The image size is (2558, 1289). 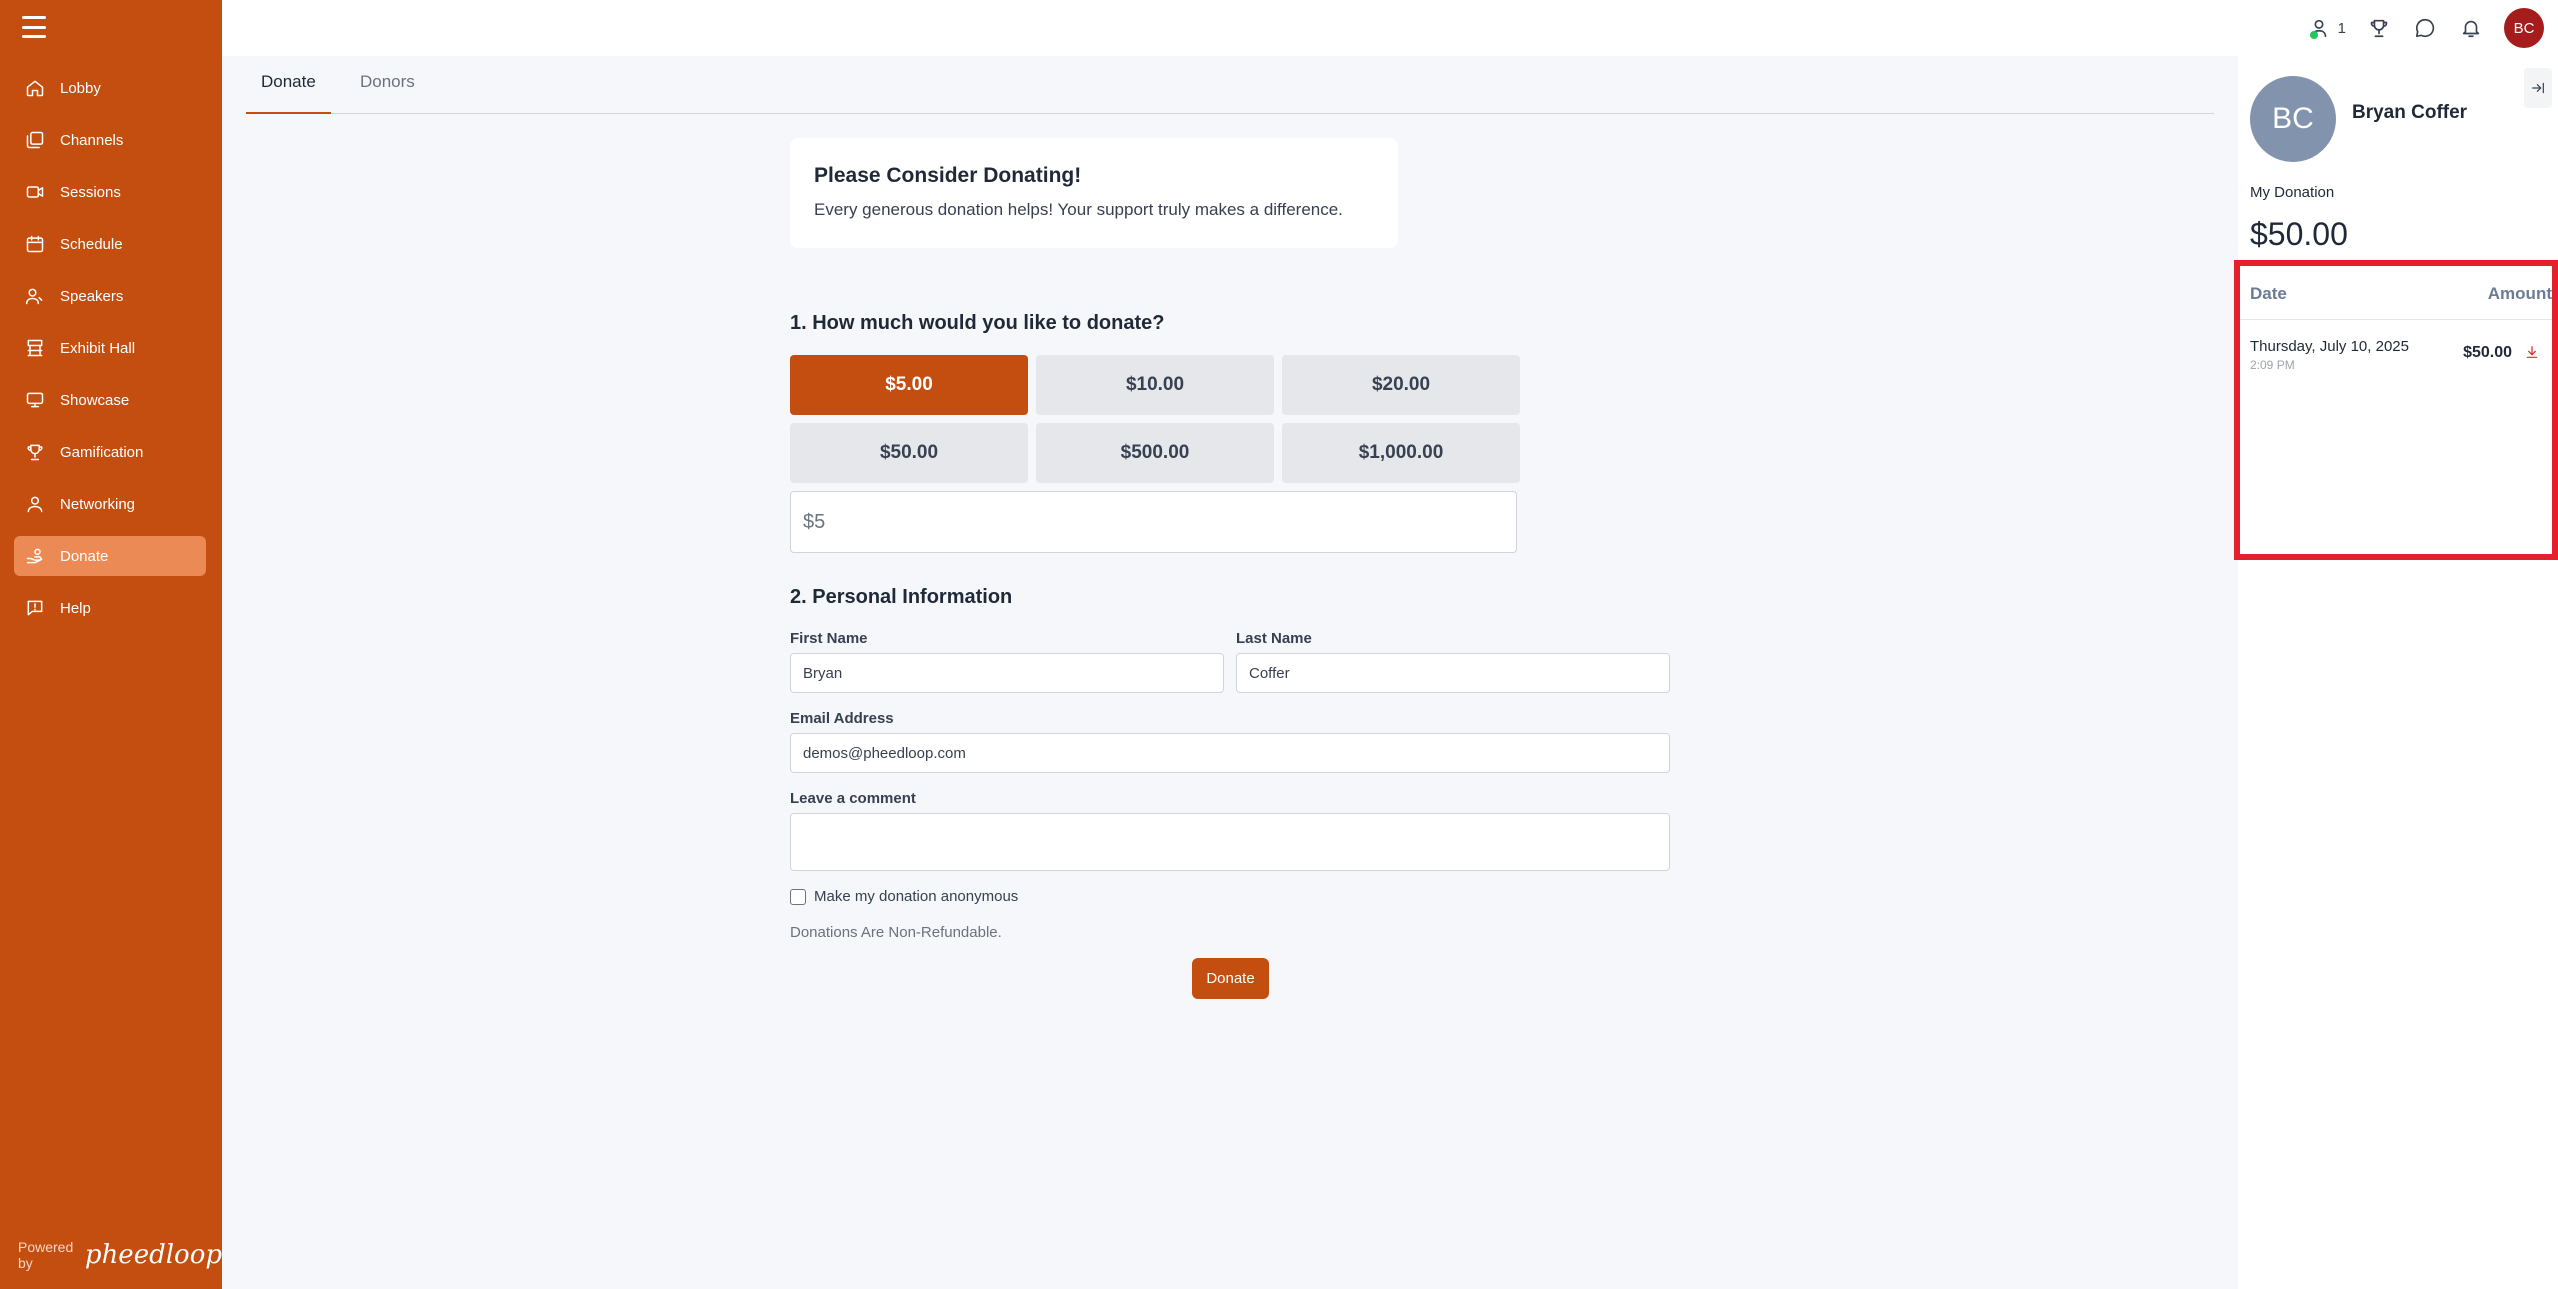 What do you see at coordinates (853, 798) in the screenshot?
I see `comment-label: Leave a comment` at bounding box center [853, 798].